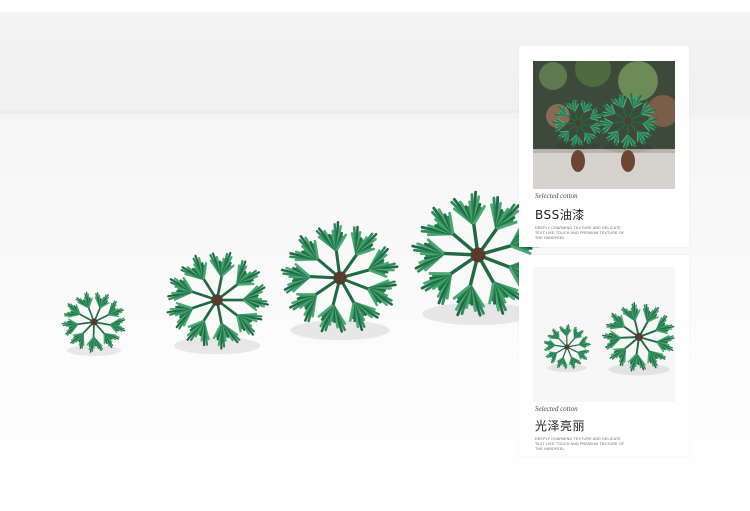 This screenshot has width=750, height=511. I want to click on card-photo-top, so click(604, 125).